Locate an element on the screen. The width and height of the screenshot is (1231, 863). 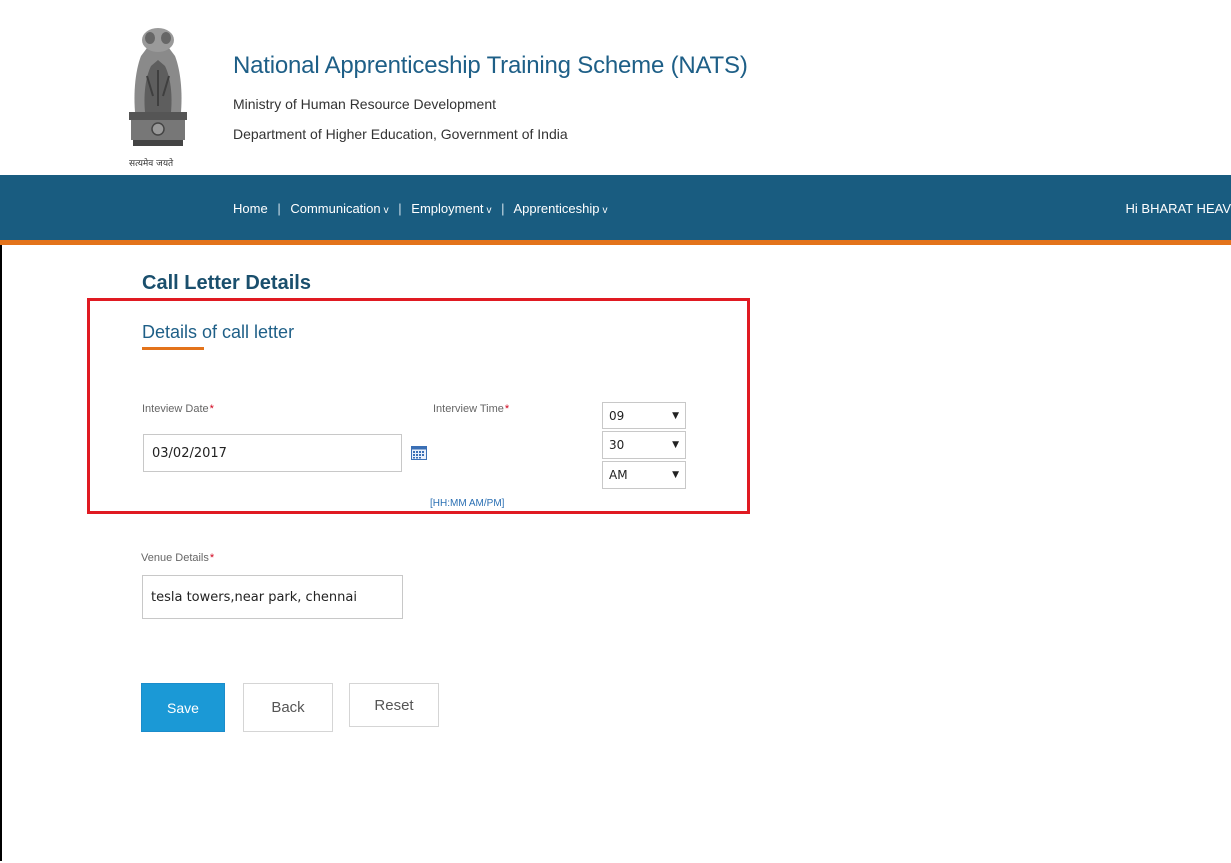
interview-date-input: 03/02/2017 is located at coordinates (272, 453).